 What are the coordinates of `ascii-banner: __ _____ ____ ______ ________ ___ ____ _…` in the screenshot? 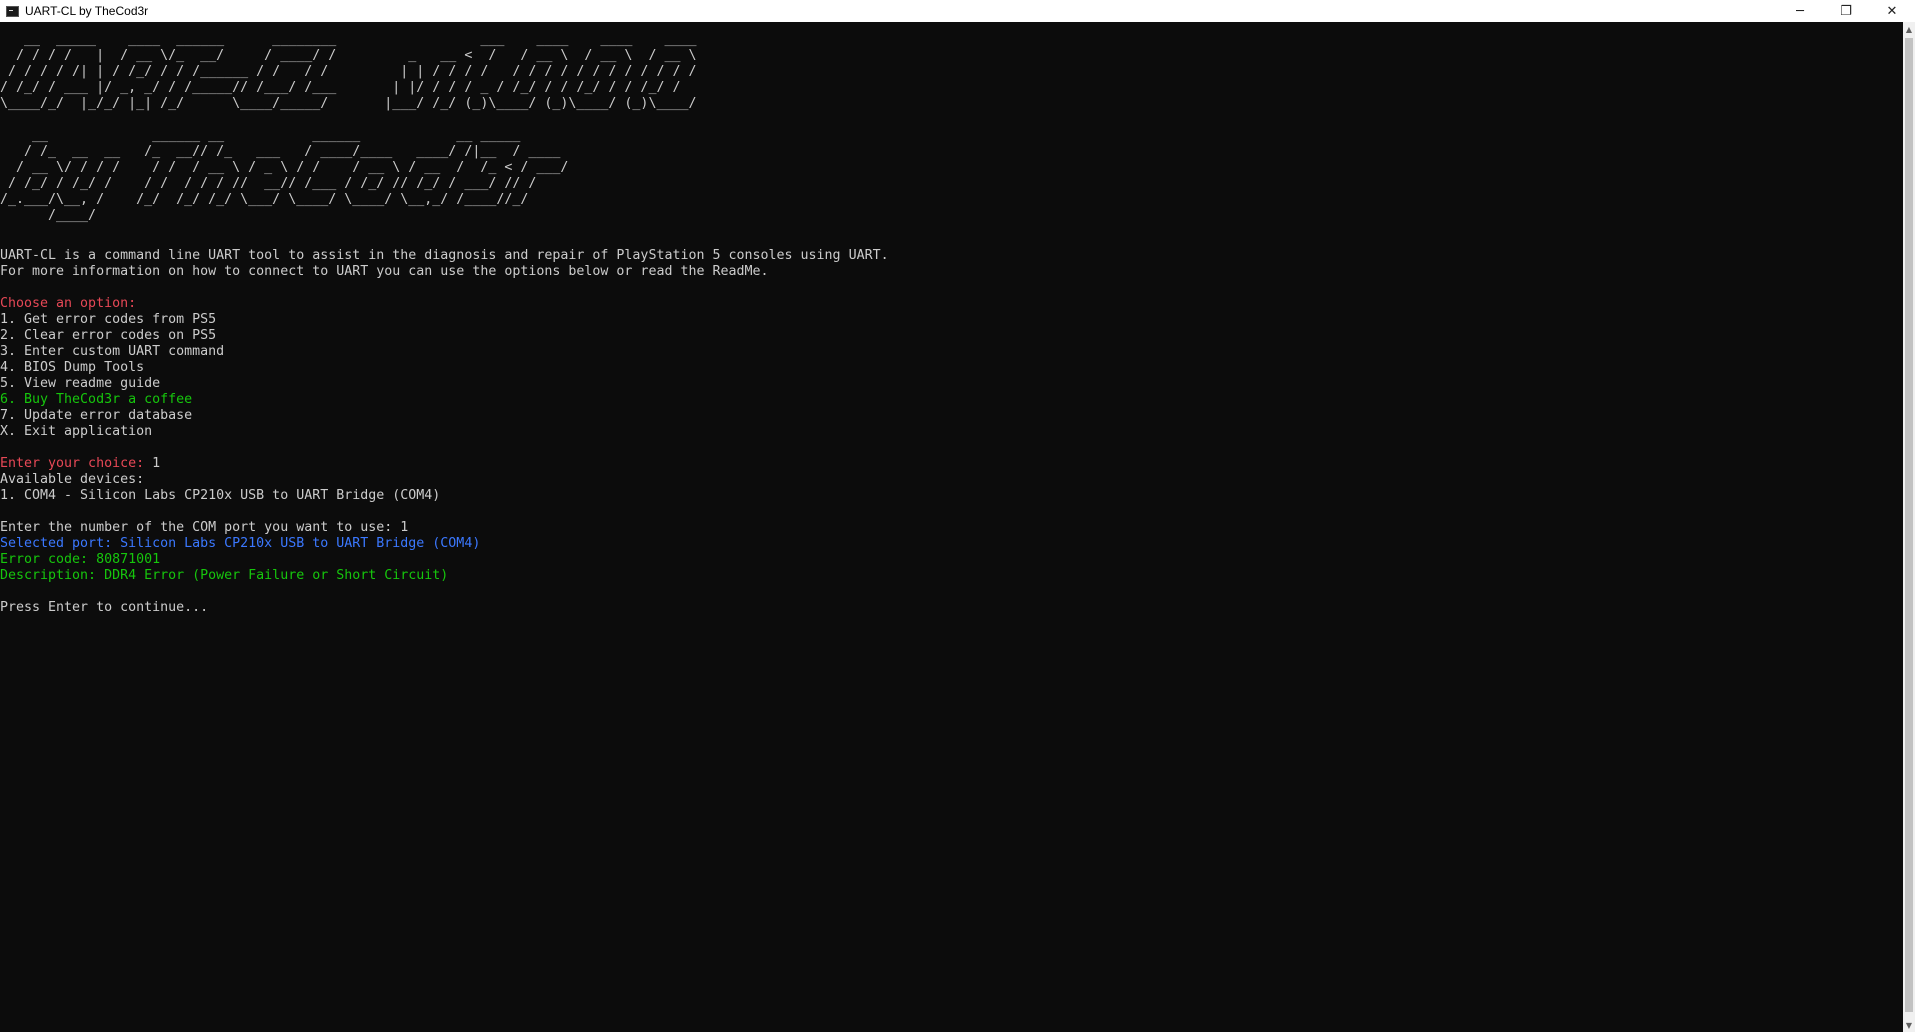 It's located at (356, 72).